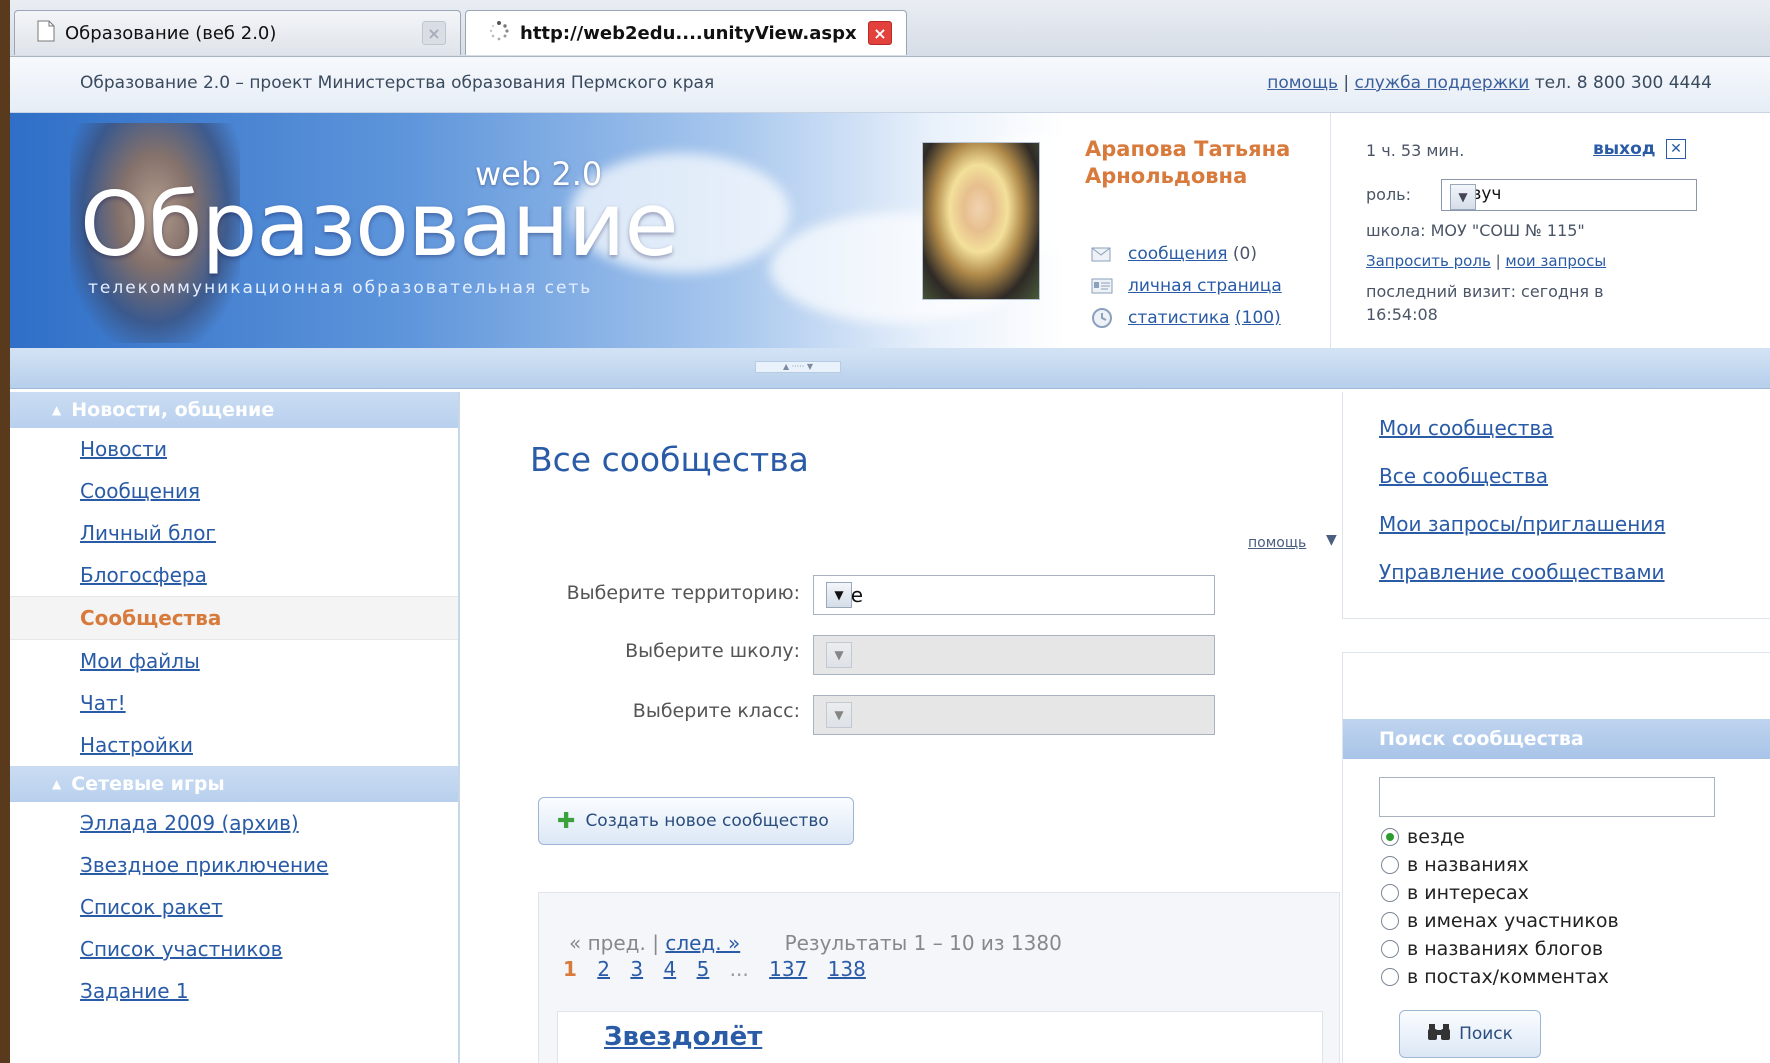  Describe the element at coordinates (1415, 150) in the screenshot. I see `session-time: 1 ч. 53 мин.` at that location.